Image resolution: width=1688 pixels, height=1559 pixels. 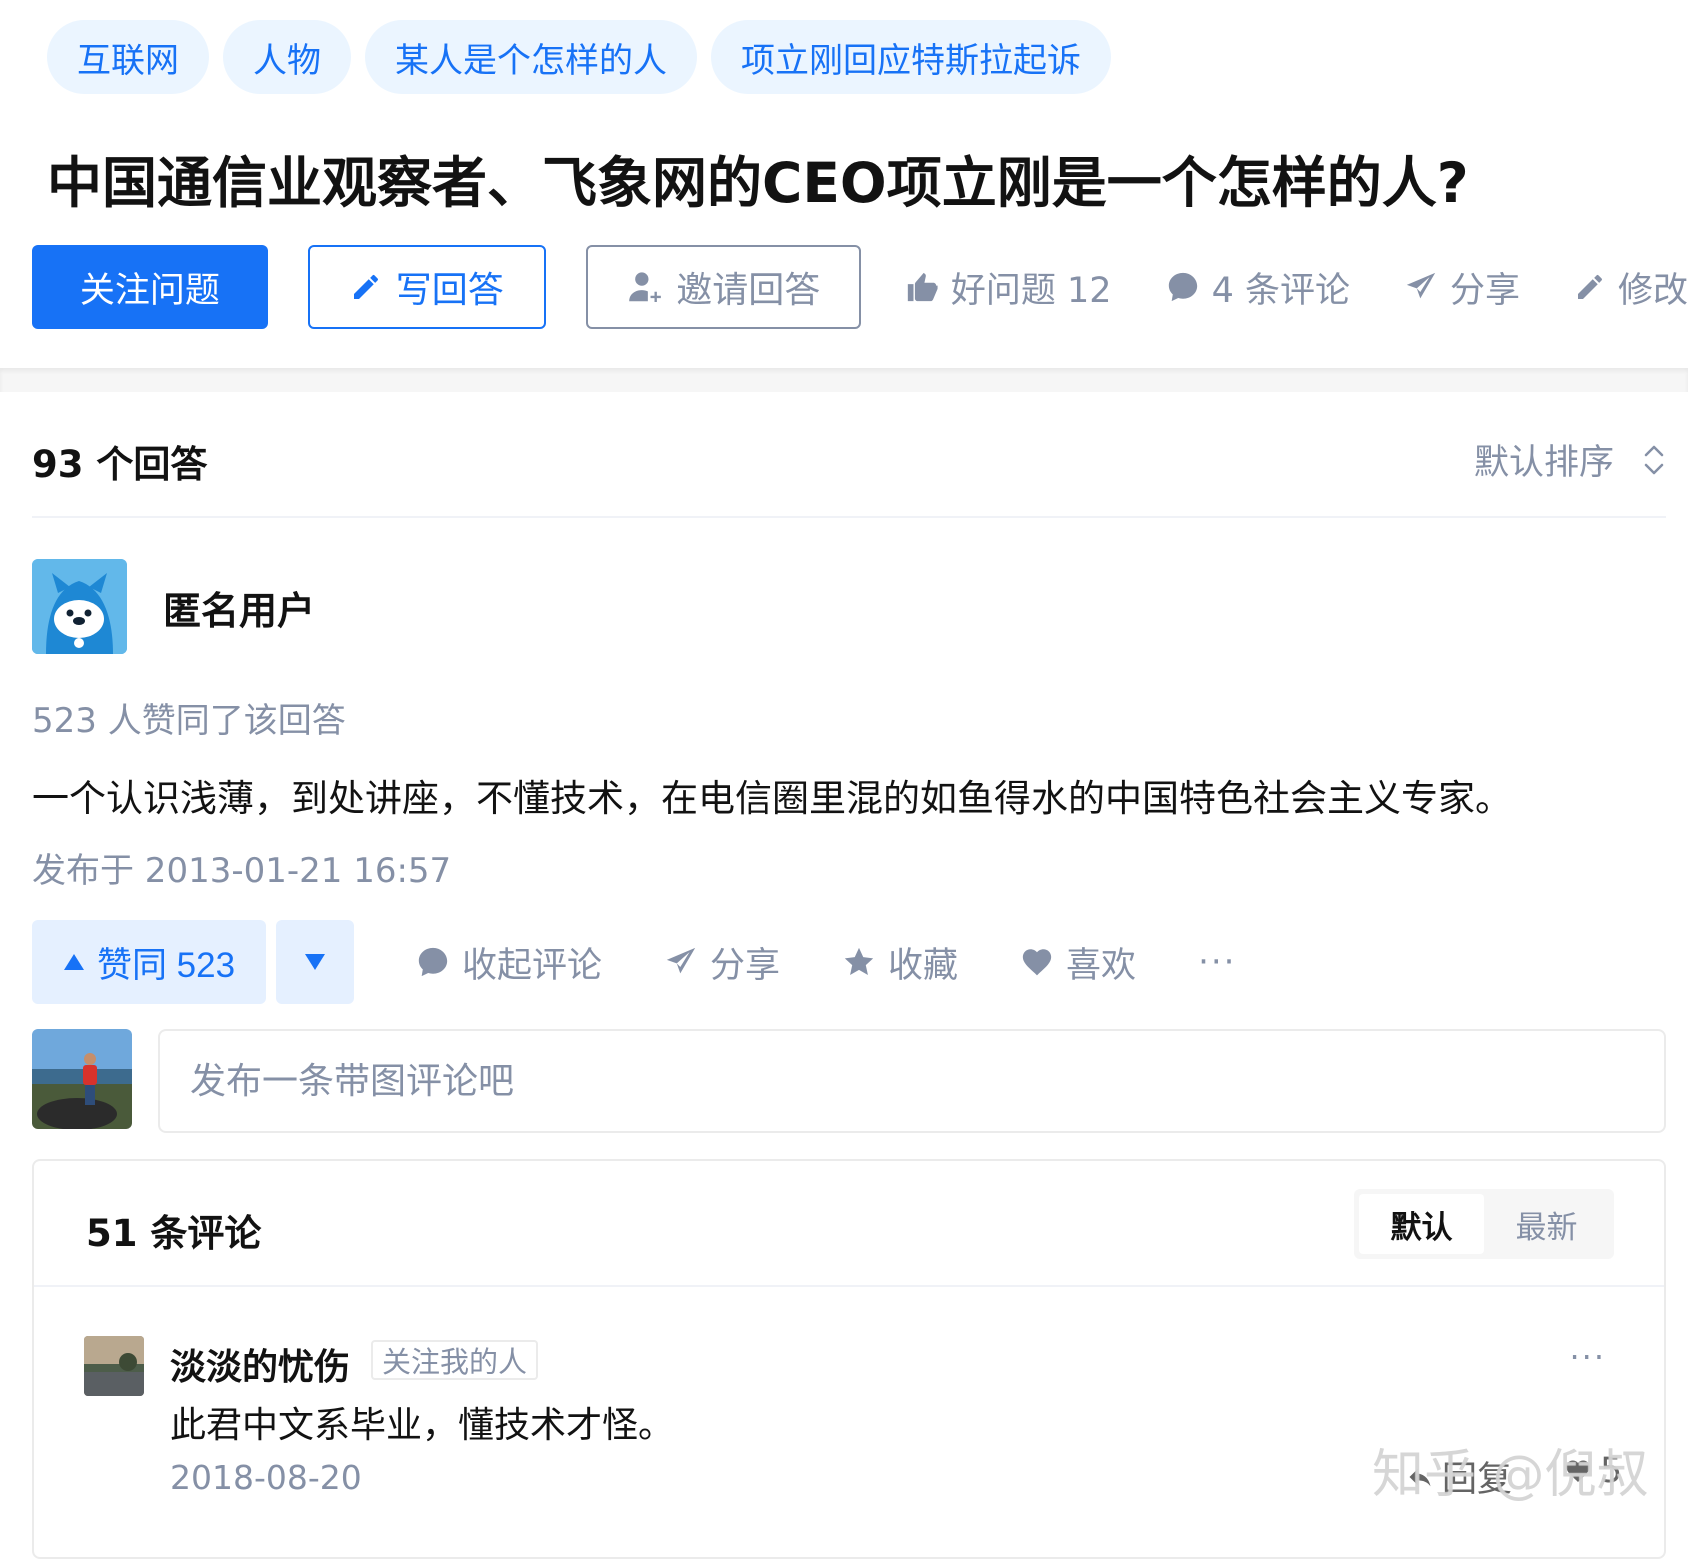 What do you see at coordinates (1653, 290) in the screenshot?
I see `edit-question-label: 修改` at bounding box center [1653, 290].